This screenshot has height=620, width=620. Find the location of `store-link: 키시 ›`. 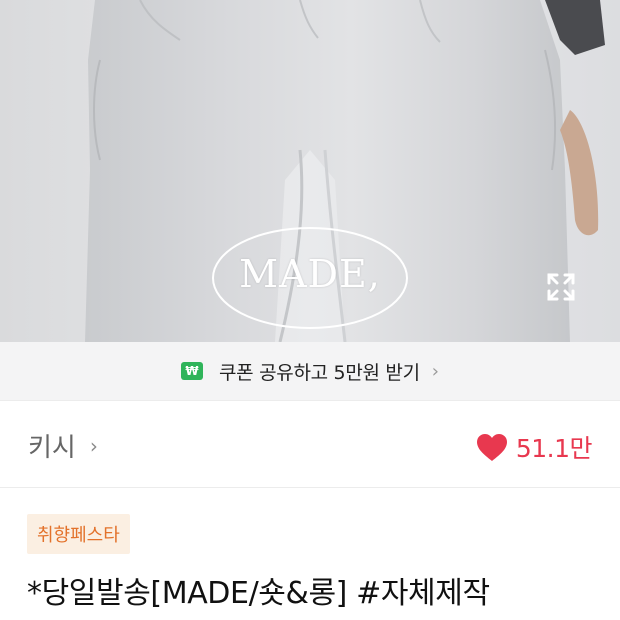

store-link: 키시 › is located at coordinates (63, 445).